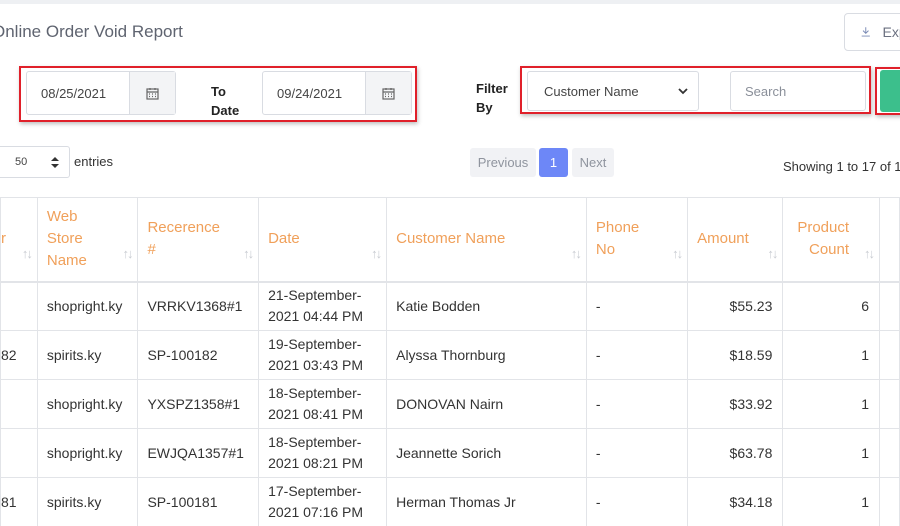 This screenshot has width=900, height=526. What do you see at coordinates (486, 404) in the screenshot?
I see `cell-customer-name: DONOVAN Nairn` at bounding box center [486, 404].